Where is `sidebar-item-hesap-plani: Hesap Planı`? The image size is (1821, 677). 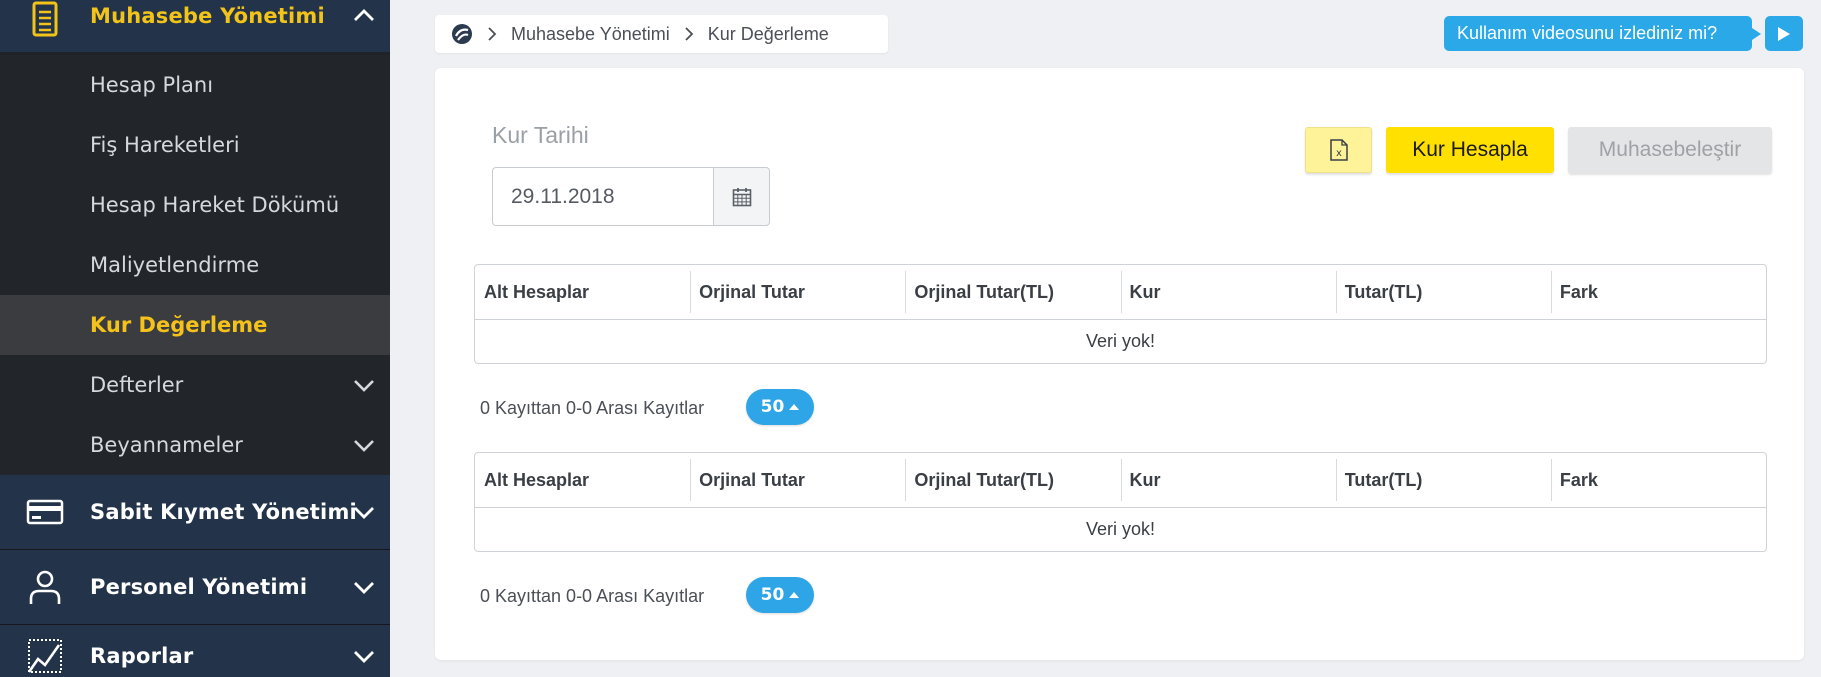 sidebar-item-hesap-plani: Hesap Planı is located at coordinates (195, 85).